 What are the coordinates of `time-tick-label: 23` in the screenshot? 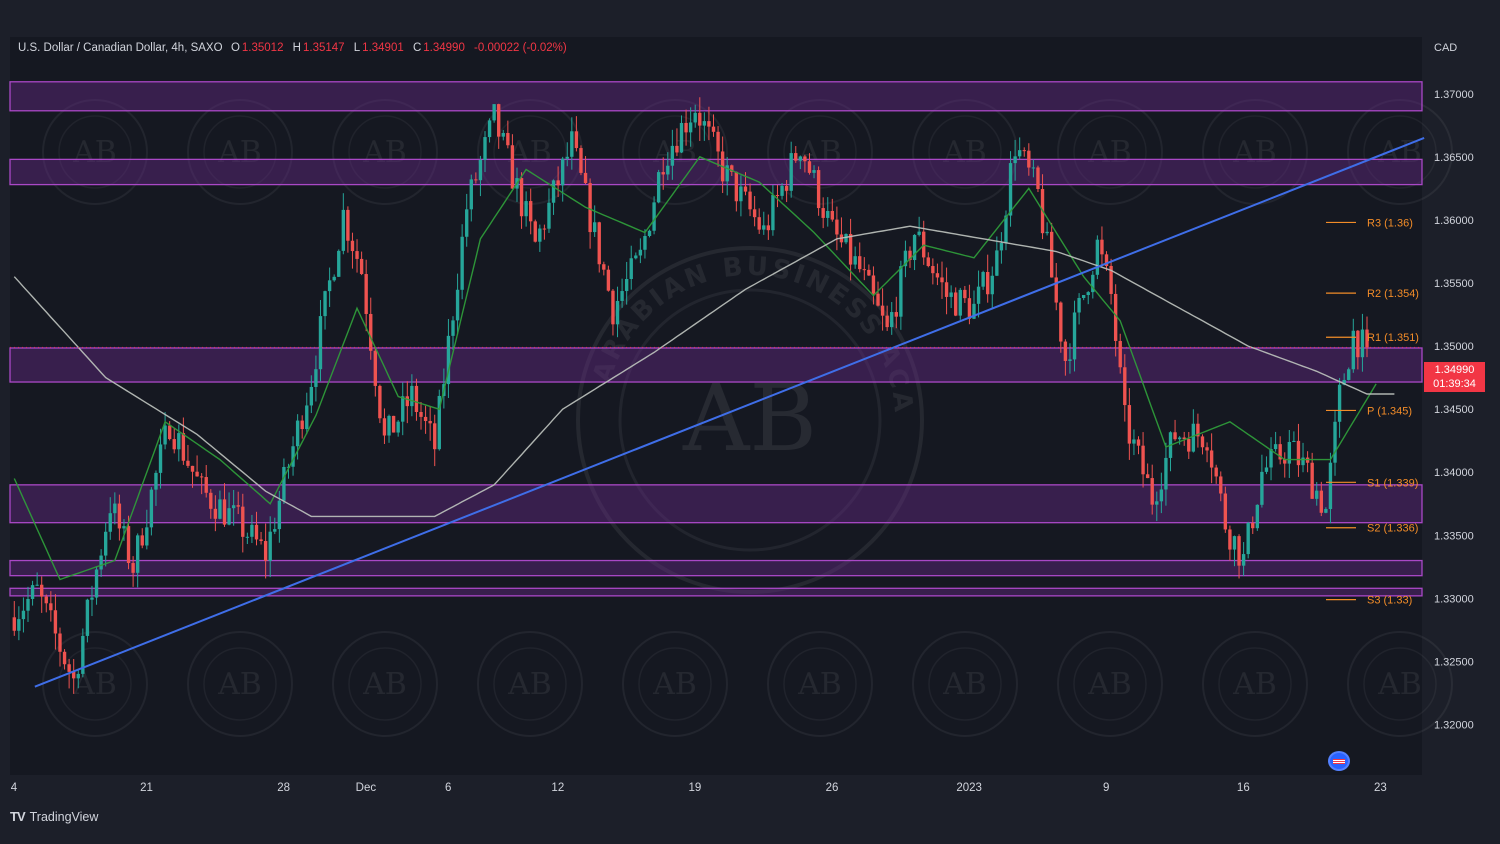 It's located at (1380, 788).